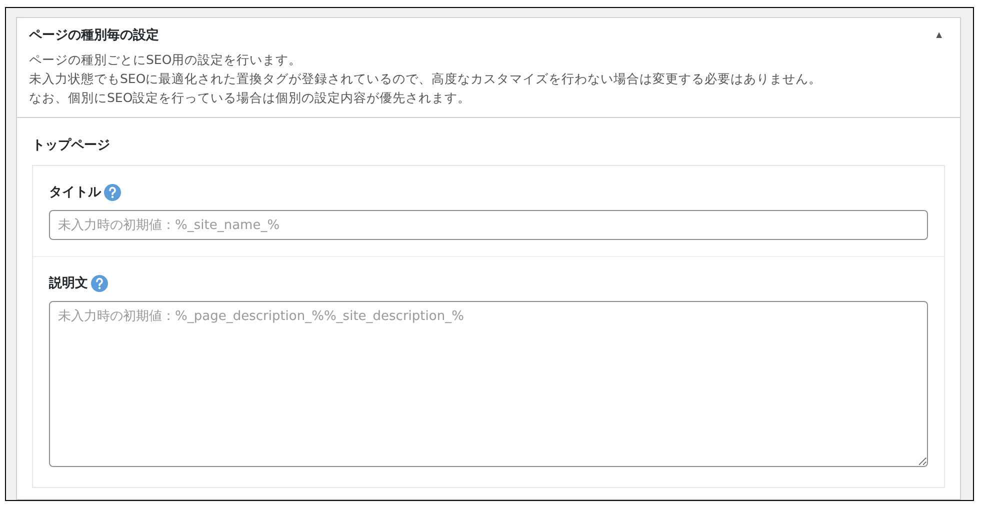 The height and width of the screenshot is (511, 982). Describe the element at coordinates (75, 192) in the screenshot. I see `field-label: タイトル` at that location.